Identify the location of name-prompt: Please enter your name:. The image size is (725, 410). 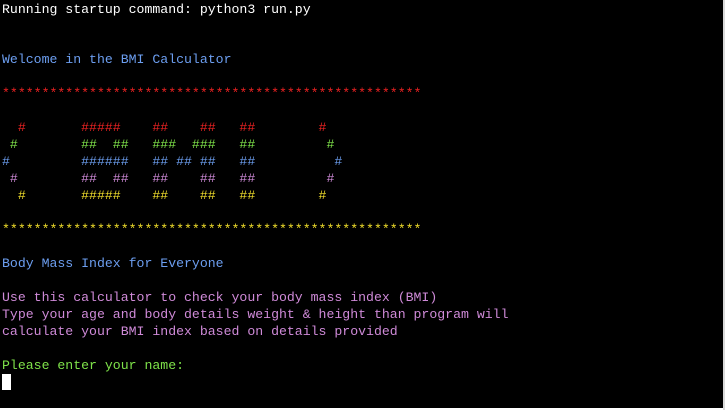
(93, 365).